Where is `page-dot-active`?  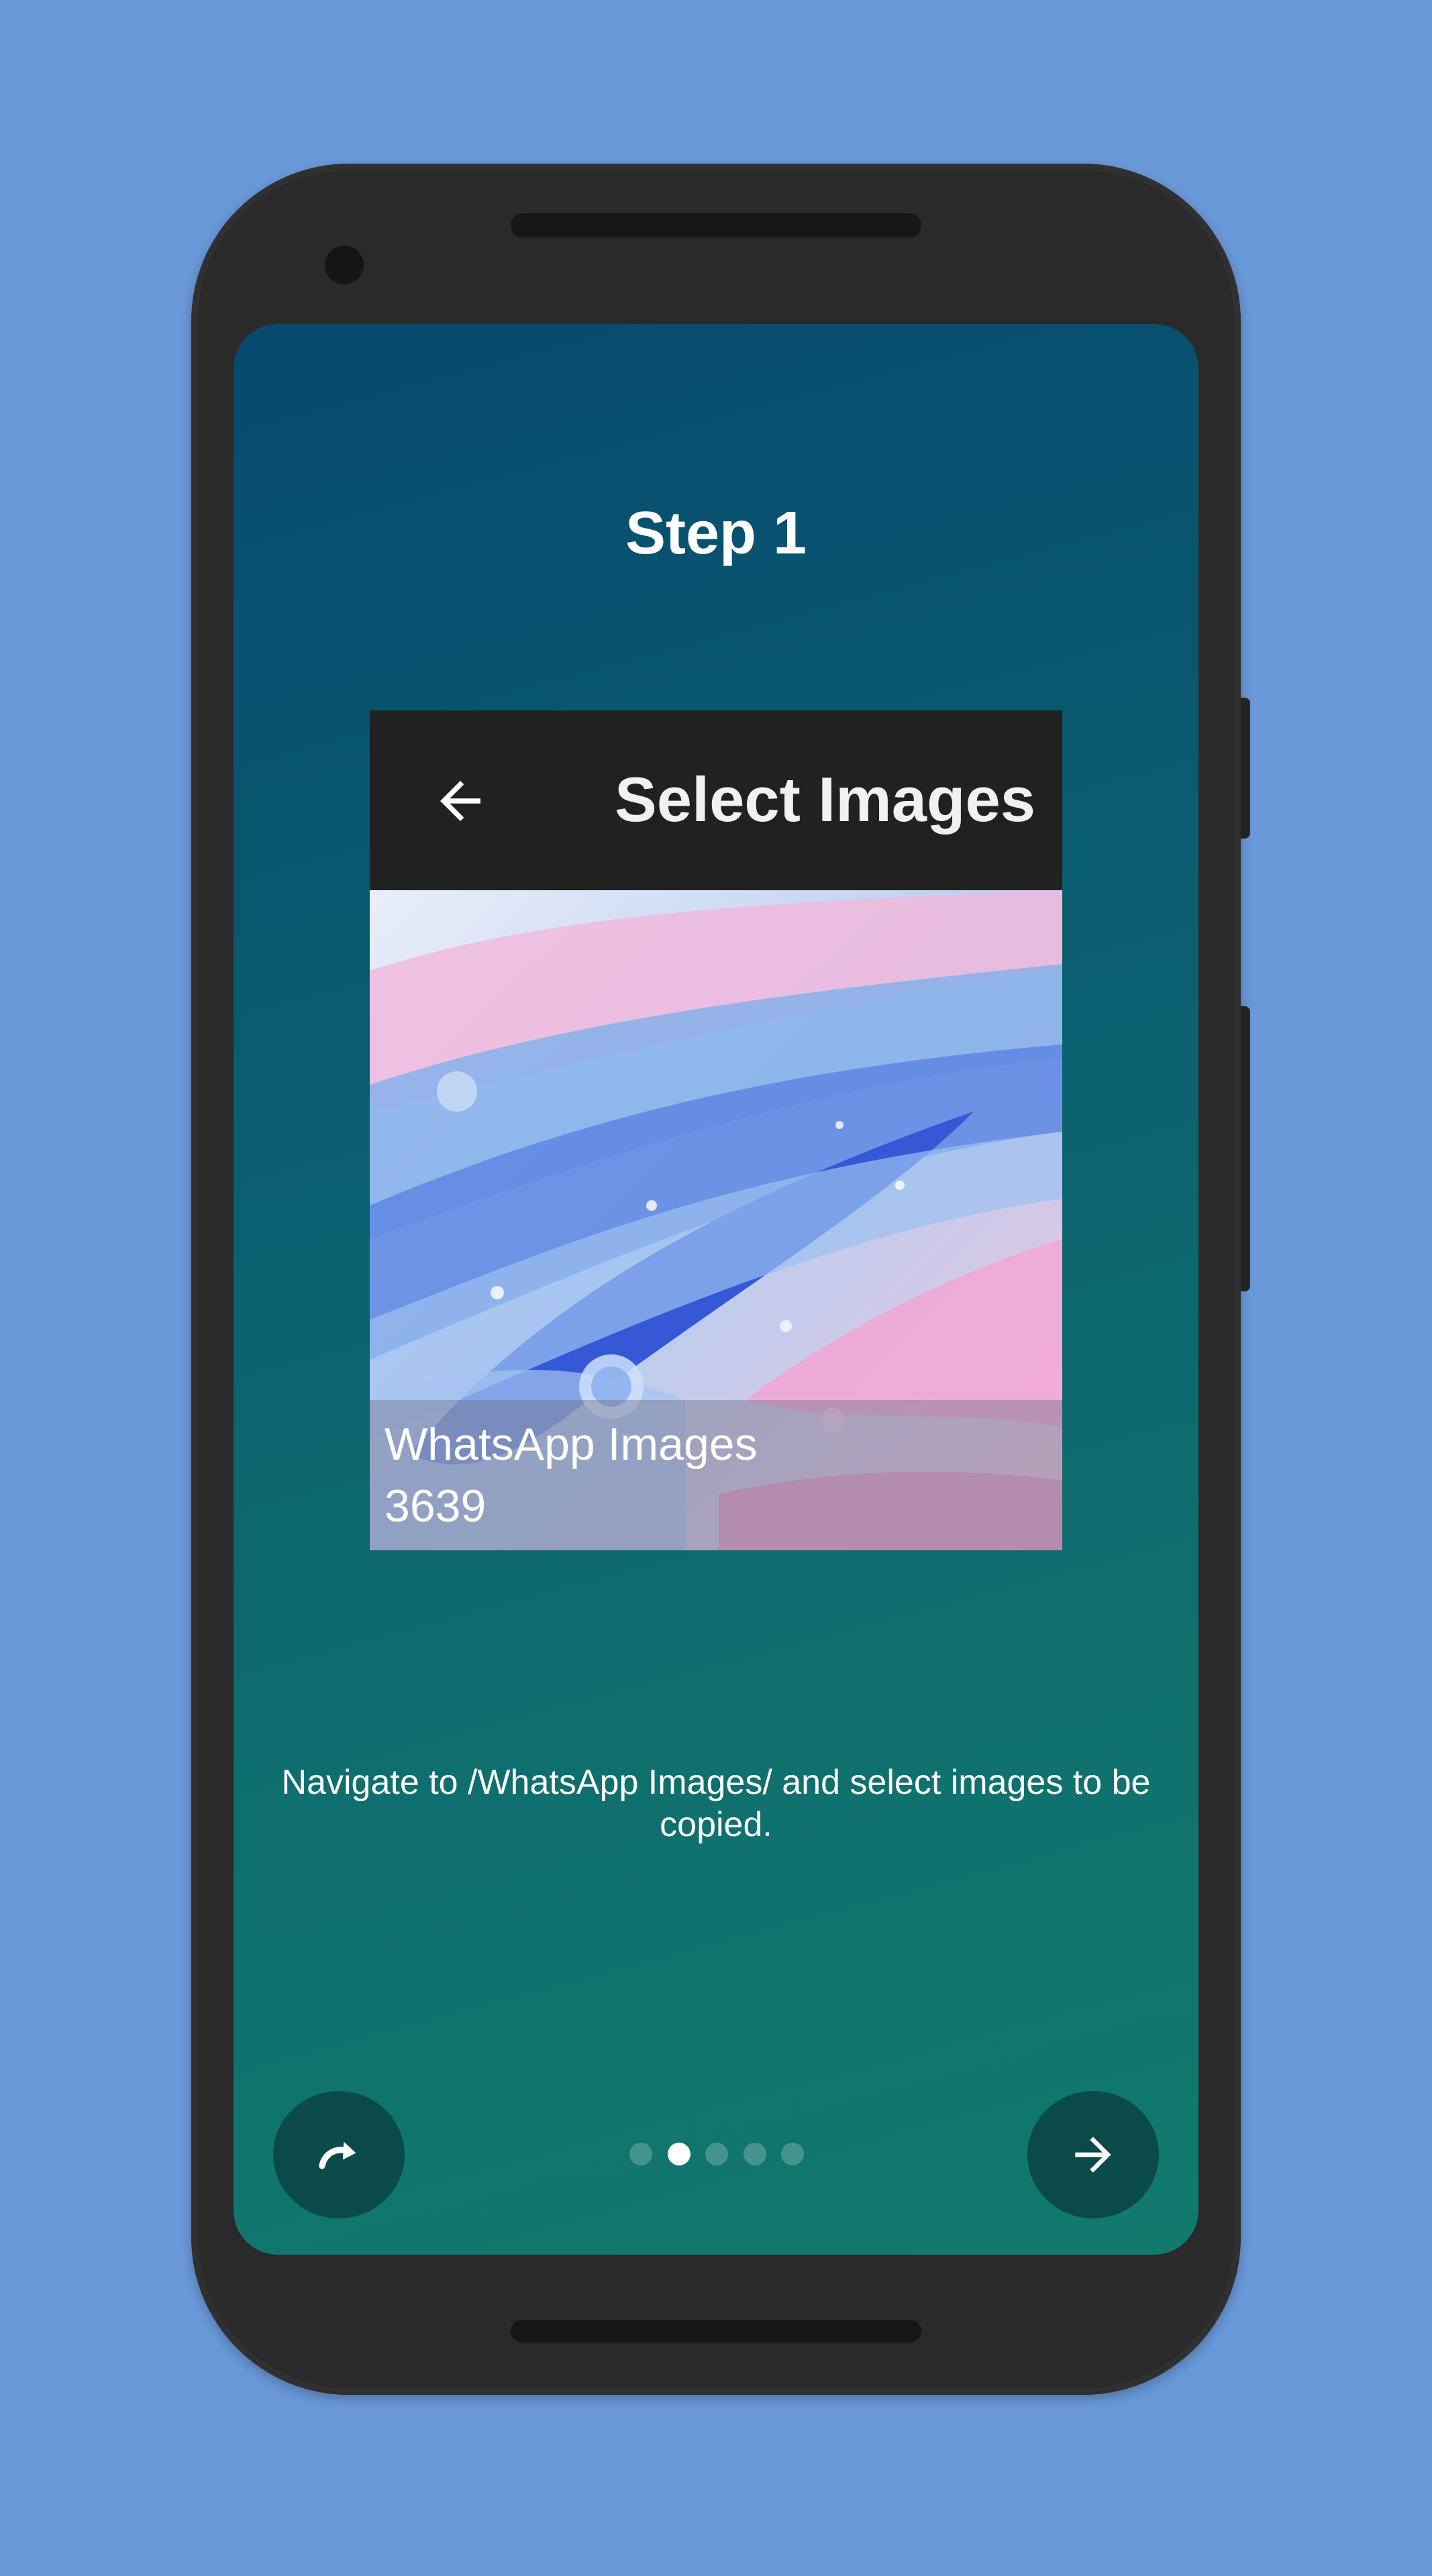
page-dot-active is located at coordinates (679, 2154).